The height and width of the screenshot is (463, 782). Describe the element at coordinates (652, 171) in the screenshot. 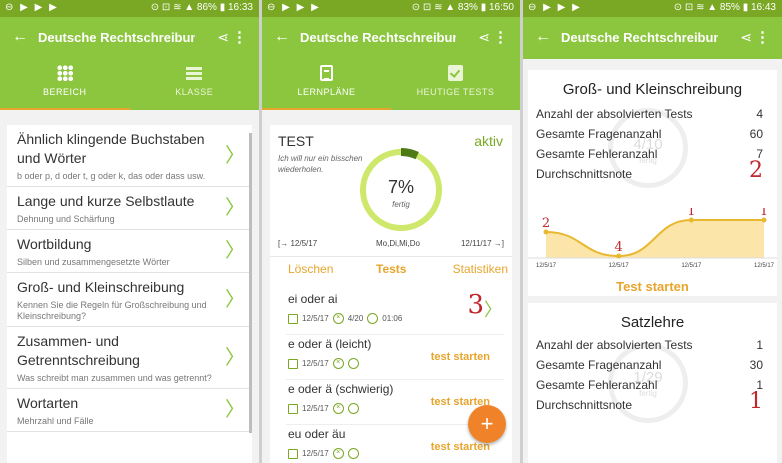

I see `stat-row: Durchschnittsnote 2` at that location.